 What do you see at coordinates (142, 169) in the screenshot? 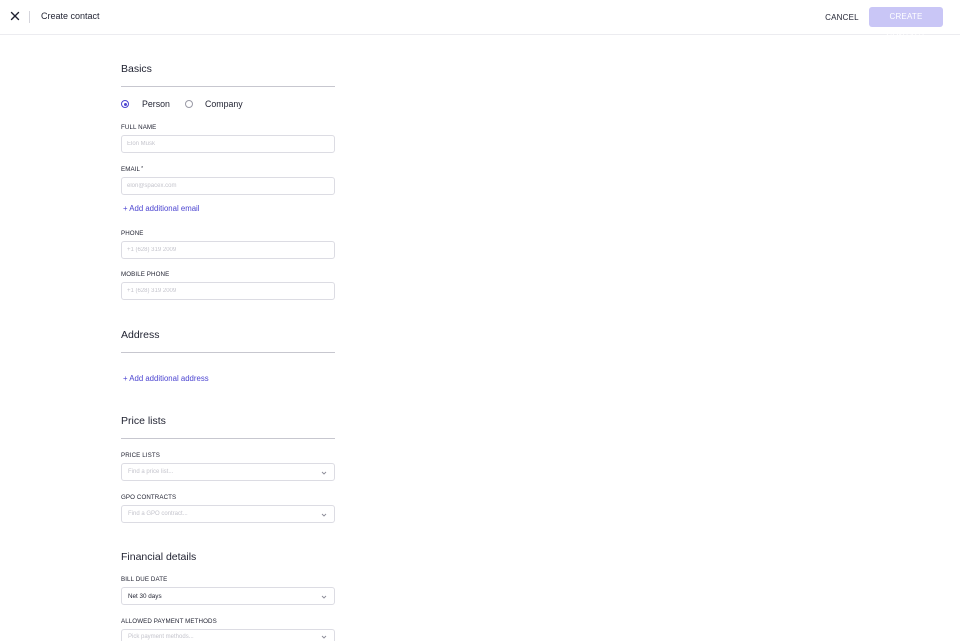
I see `required-mark: *` at bounding box center [142, 169].